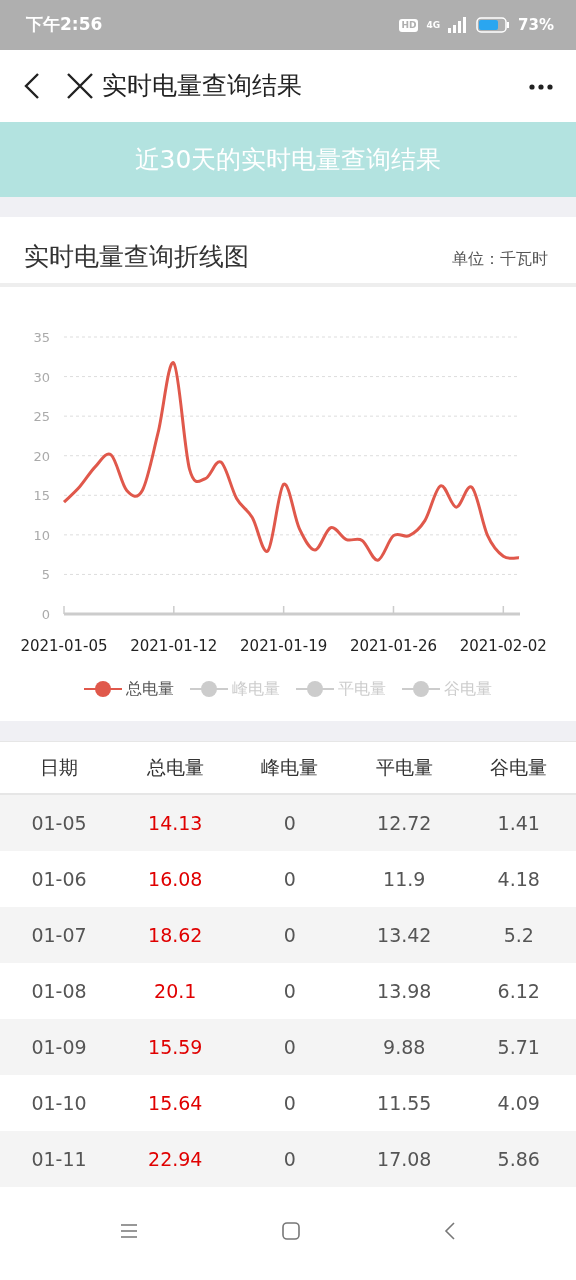  What do you see at coordinates (41, 535) in the screenshot?
I see `y-tick-label: 10` at bounding box center [41, 535].